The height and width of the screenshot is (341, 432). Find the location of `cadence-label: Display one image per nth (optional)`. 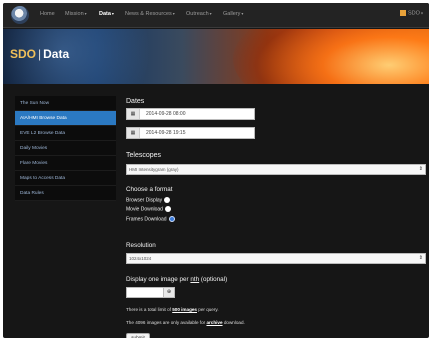

cadence-label: Display one image per nth (optional) is located at coordinates (176, 279).